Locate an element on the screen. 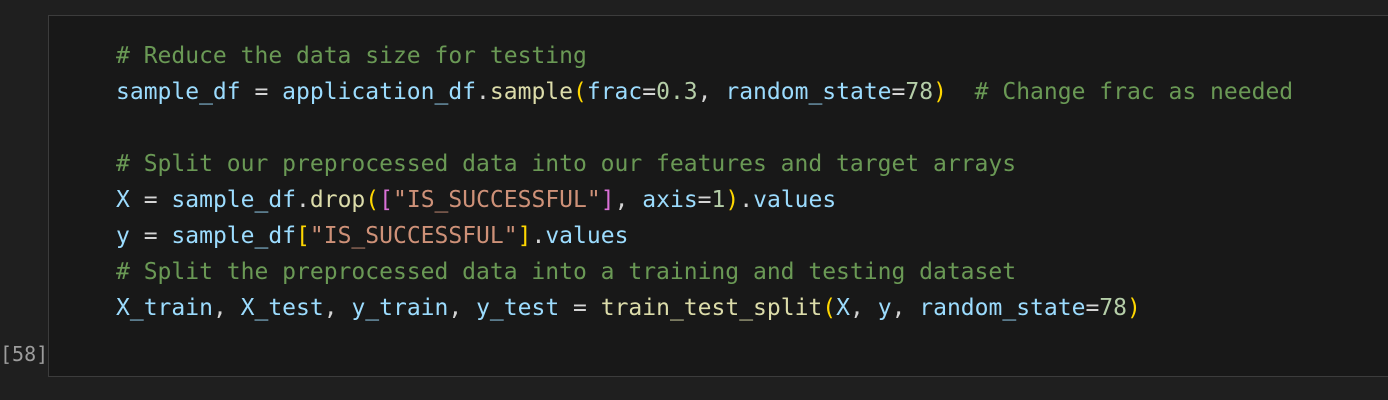  code-token: frac is located at coordinates (614, 92).